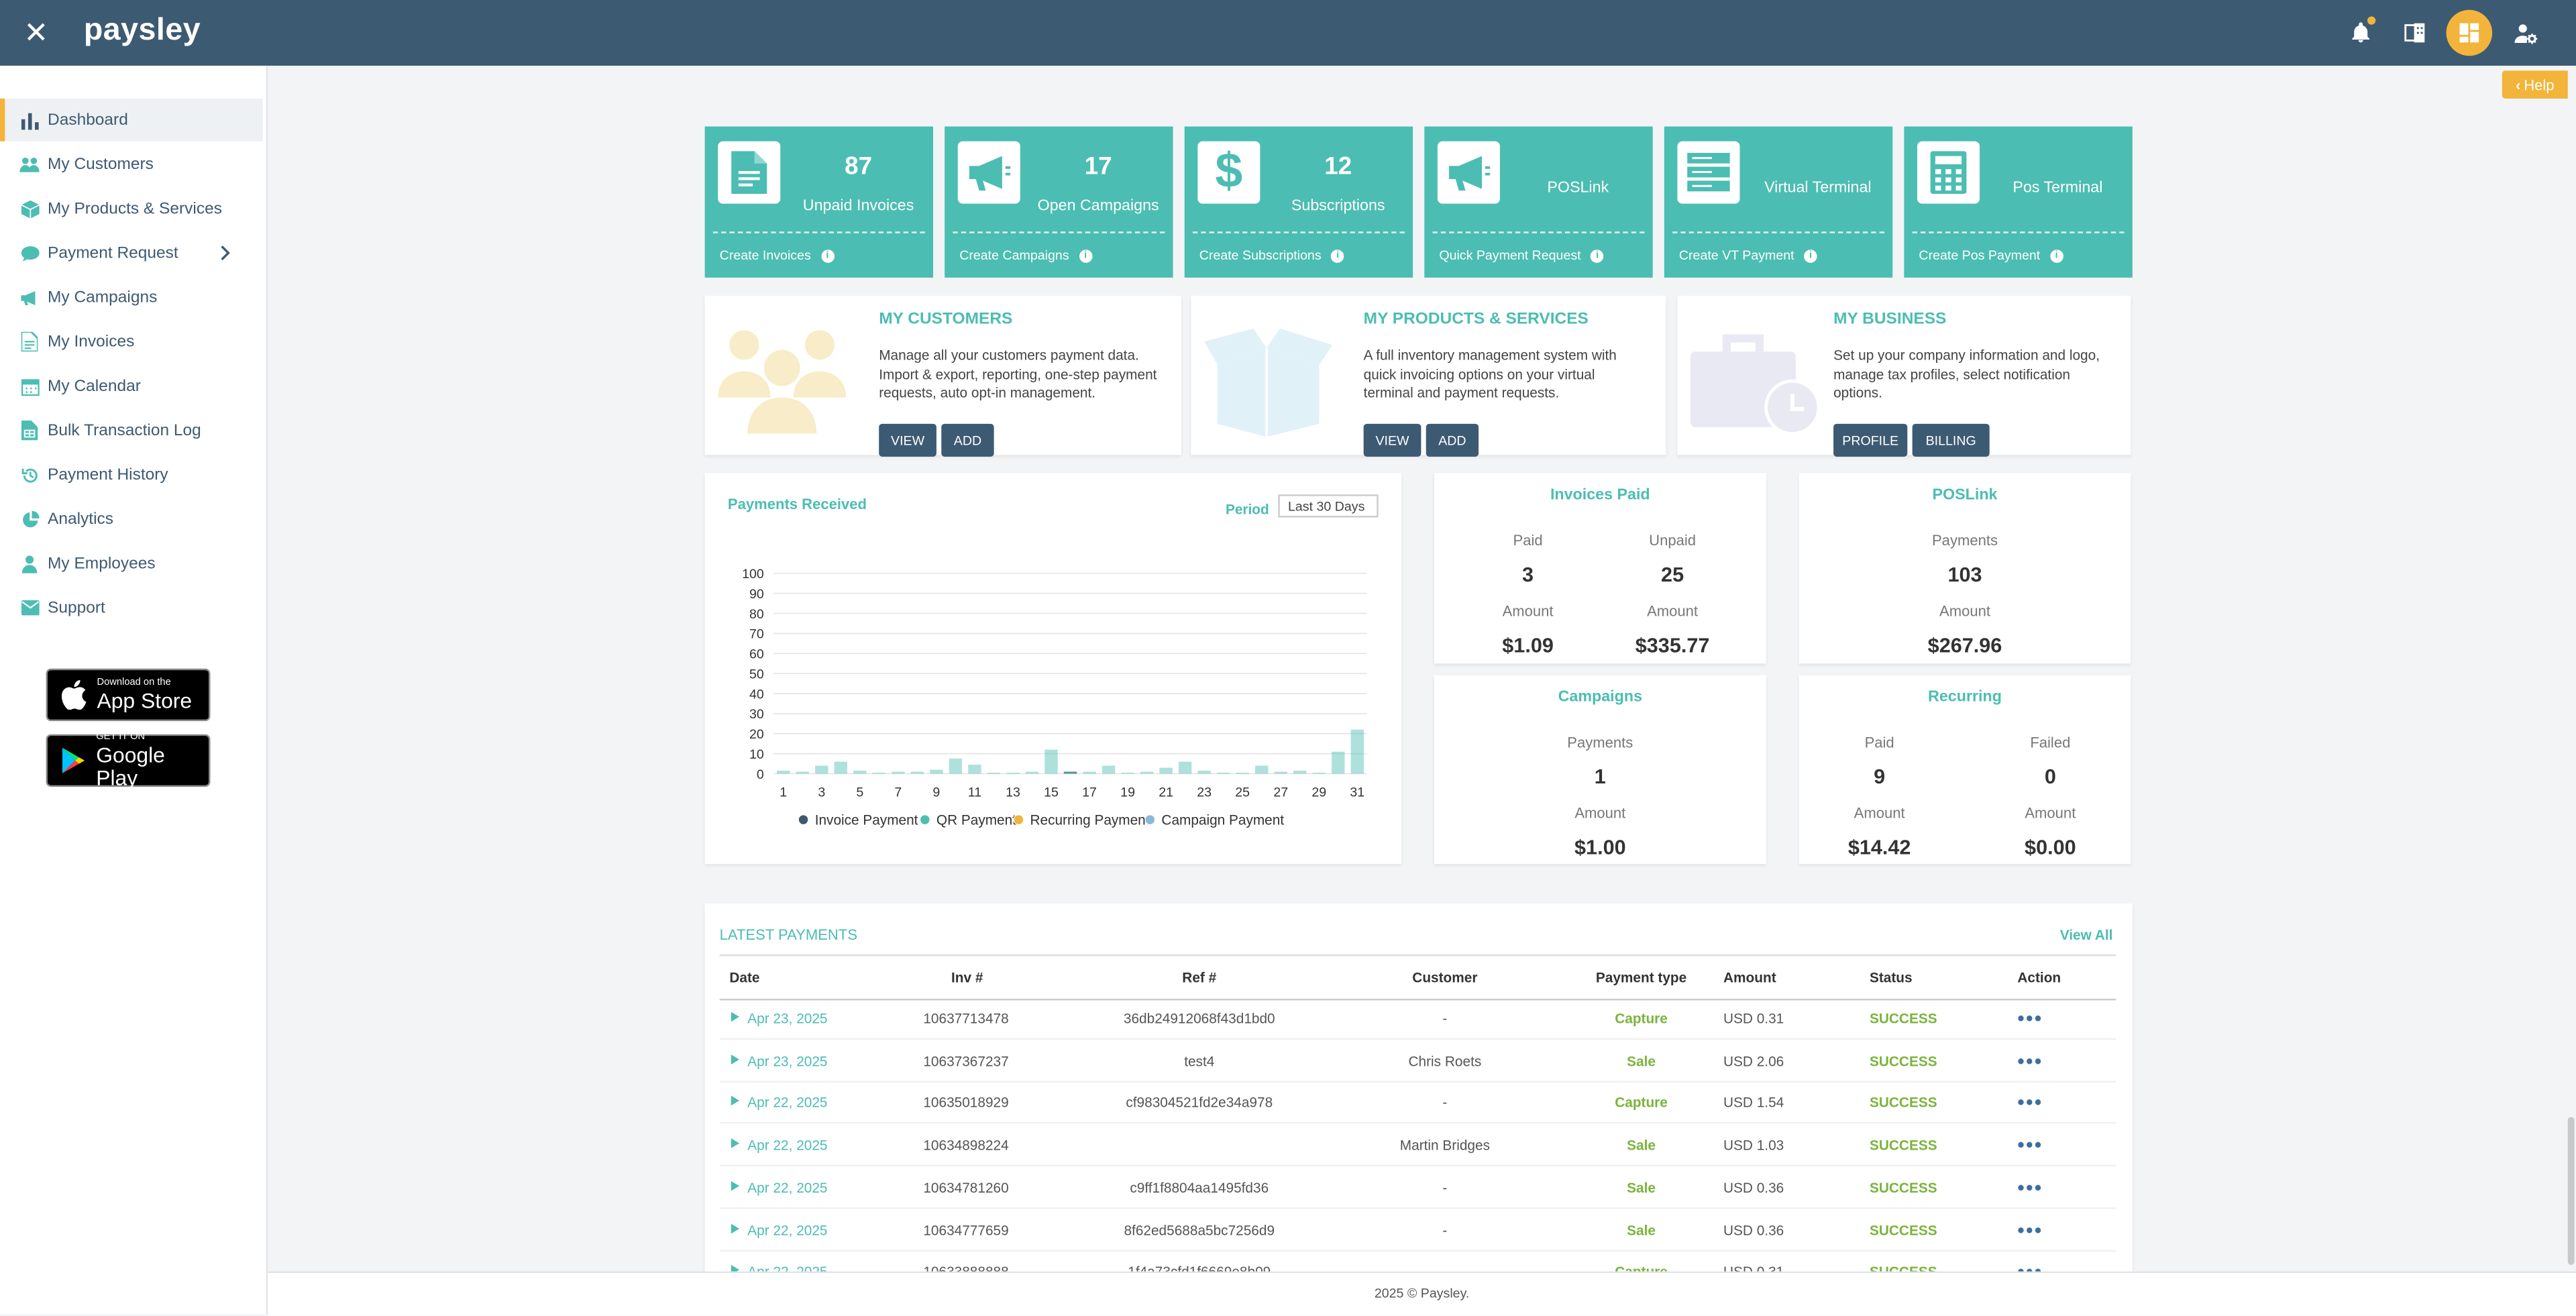 The height and width of the screenshot is (1316, 2576). What do you see at coordinates (756, 594) in the screenshot?
I see `y-tick-label: 90` at bounding box center [756, 594].